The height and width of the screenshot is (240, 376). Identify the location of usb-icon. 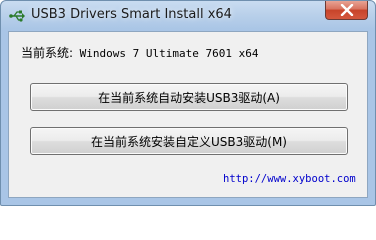
(17, 16).